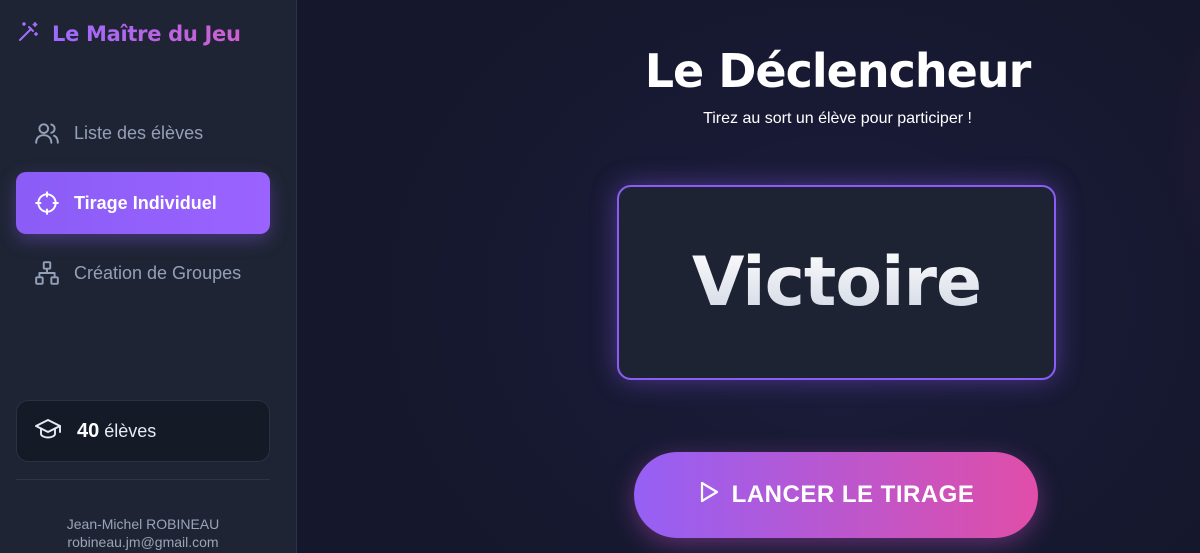 The width and height of the screenshot is (1200, 553). I want to click on student-count-number: 40, so click(88, 430).